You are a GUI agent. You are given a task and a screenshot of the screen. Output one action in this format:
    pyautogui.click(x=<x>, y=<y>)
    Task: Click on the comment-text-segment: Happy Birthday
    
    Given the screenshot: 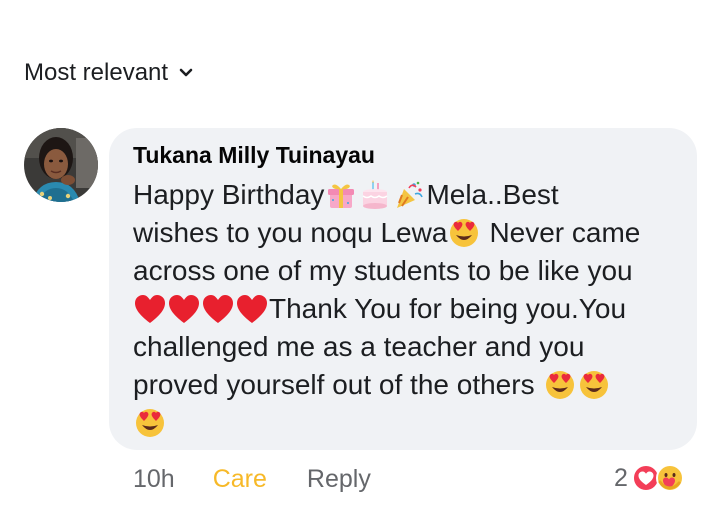 What is the action you would take?
    pyautogui.click(x=229, y=194)
    